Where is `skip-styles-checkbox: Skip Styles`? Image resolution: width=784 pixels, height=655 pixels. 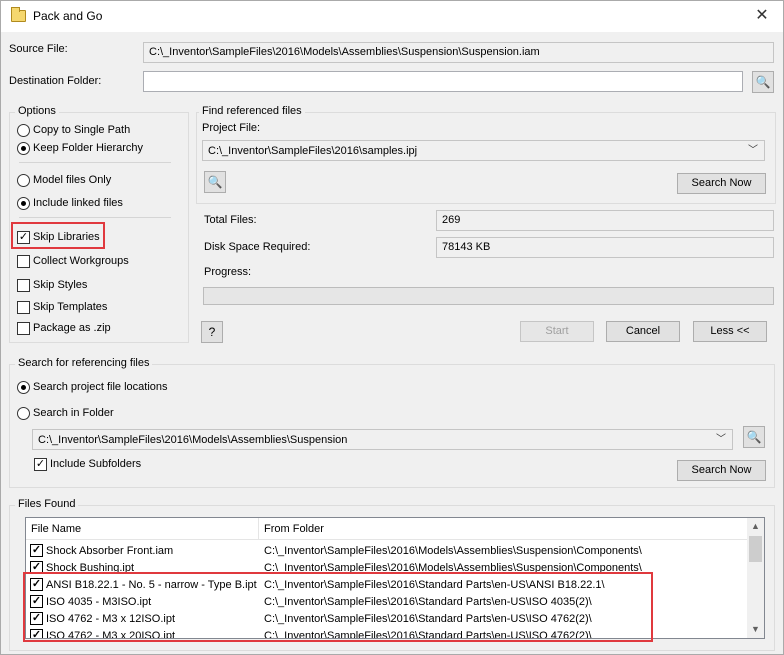
skip-styles-checkbox: Skip Styles is located at coordinates (52, 285).